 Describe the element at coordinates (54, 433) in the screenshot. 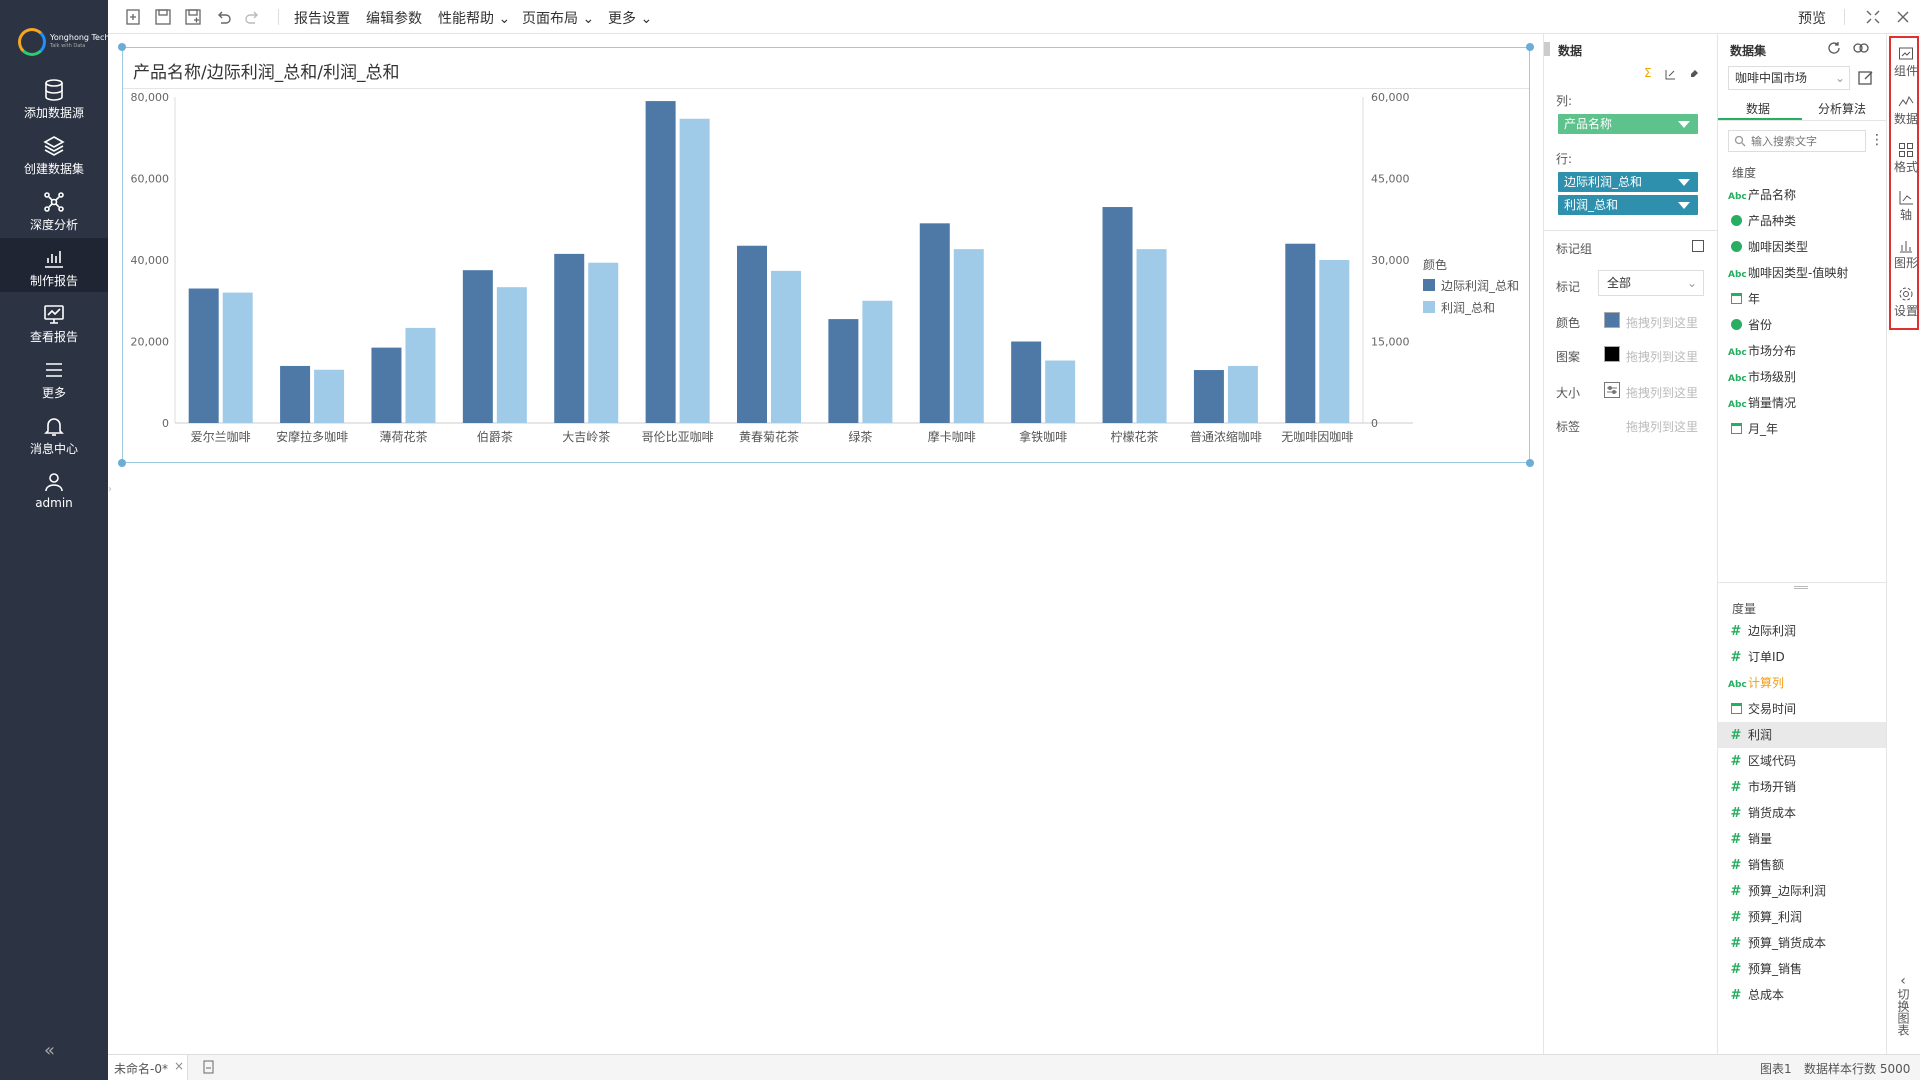

I see `nav-item-messages: 消息中心` at that location.